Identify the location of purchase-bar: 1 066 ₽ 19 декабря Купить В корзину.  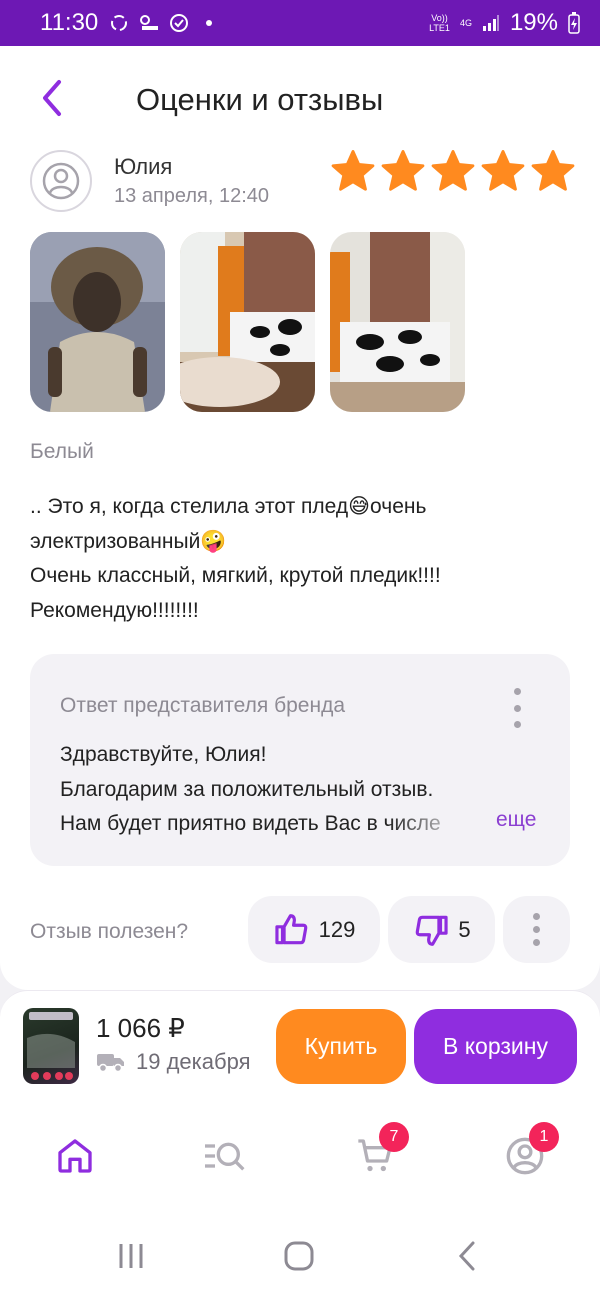
(300, 1048).